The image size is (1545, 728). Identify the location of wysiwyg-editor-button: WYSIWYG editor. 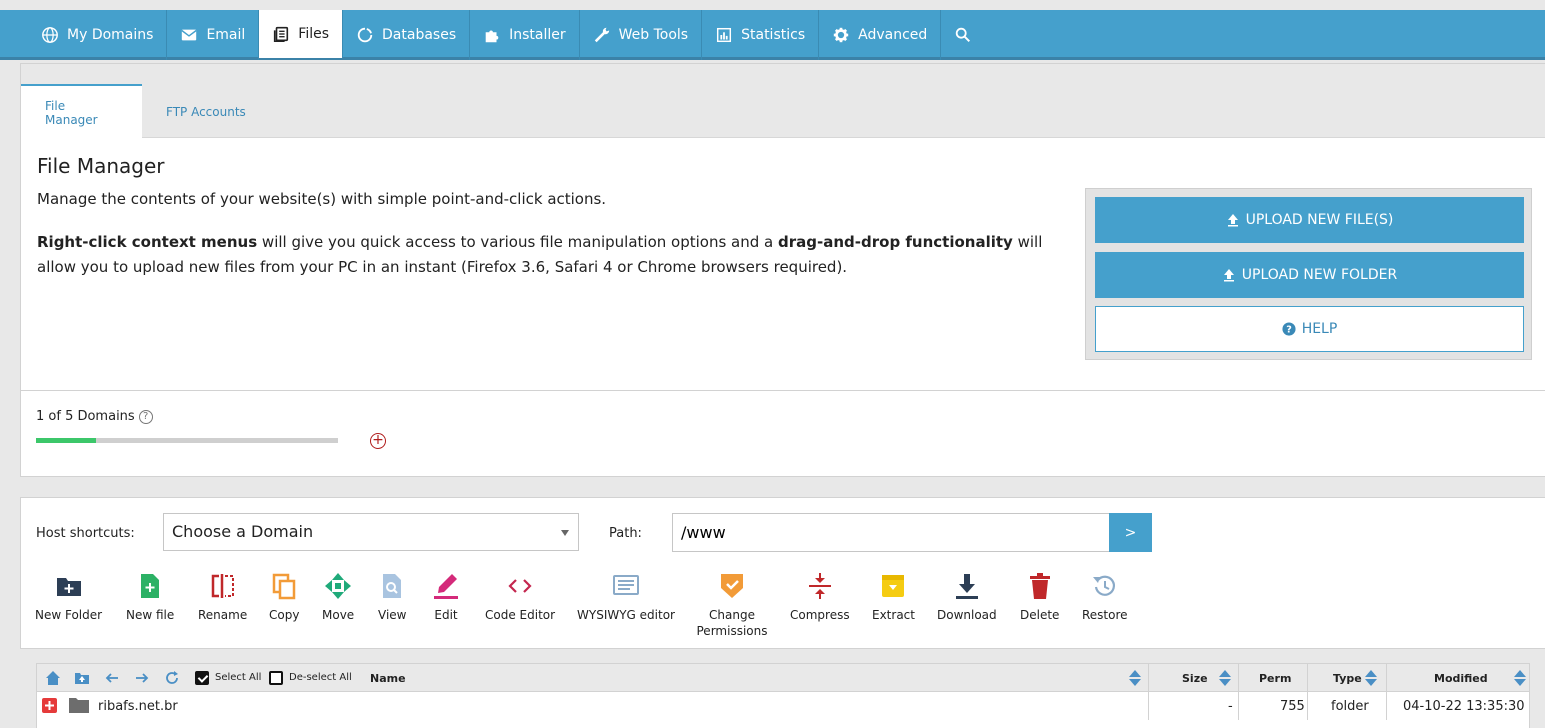
(626, 597).